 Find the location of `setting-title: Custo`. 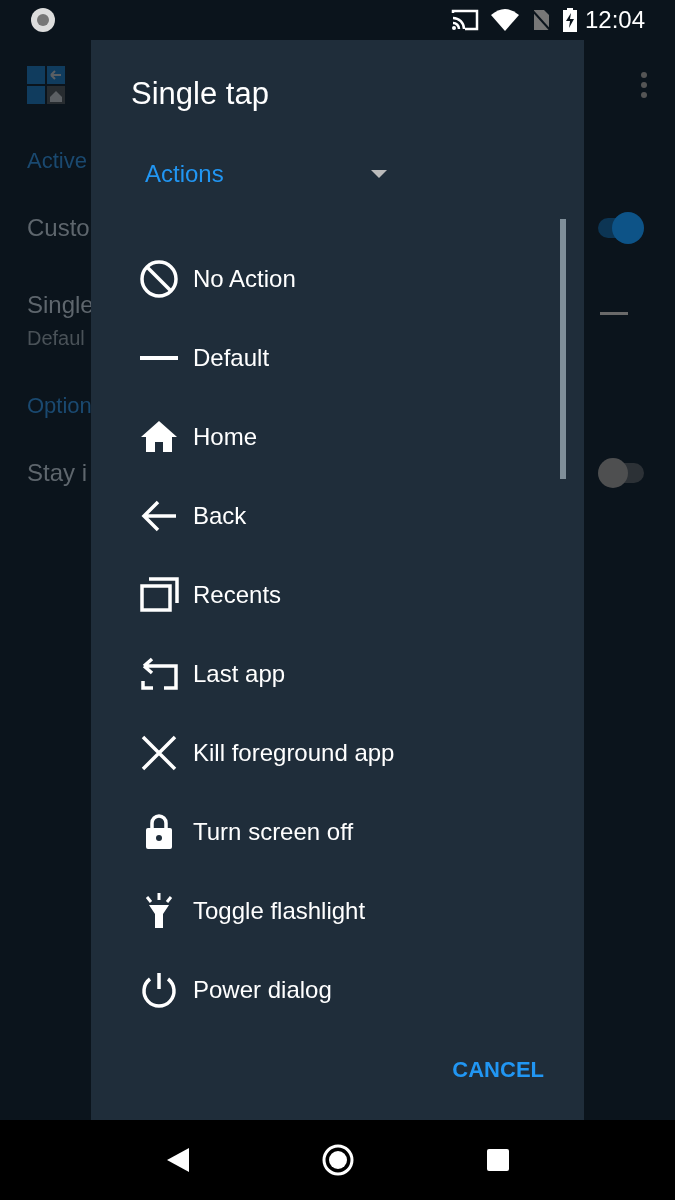

setting-title: Custo is located at coordinates (58, 227).